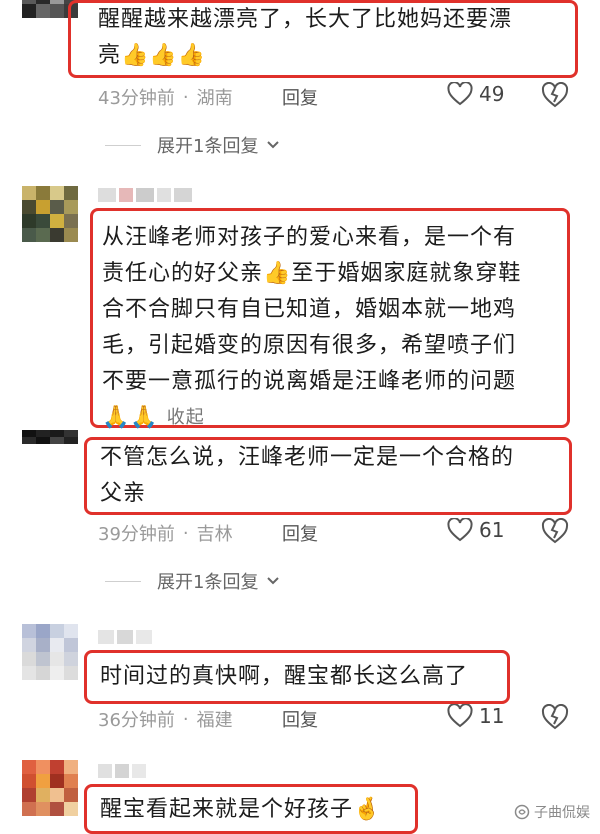 The width and height of the screenshot is (600, 834). I want to click on collapse-button: 收起, so click(186, 418).